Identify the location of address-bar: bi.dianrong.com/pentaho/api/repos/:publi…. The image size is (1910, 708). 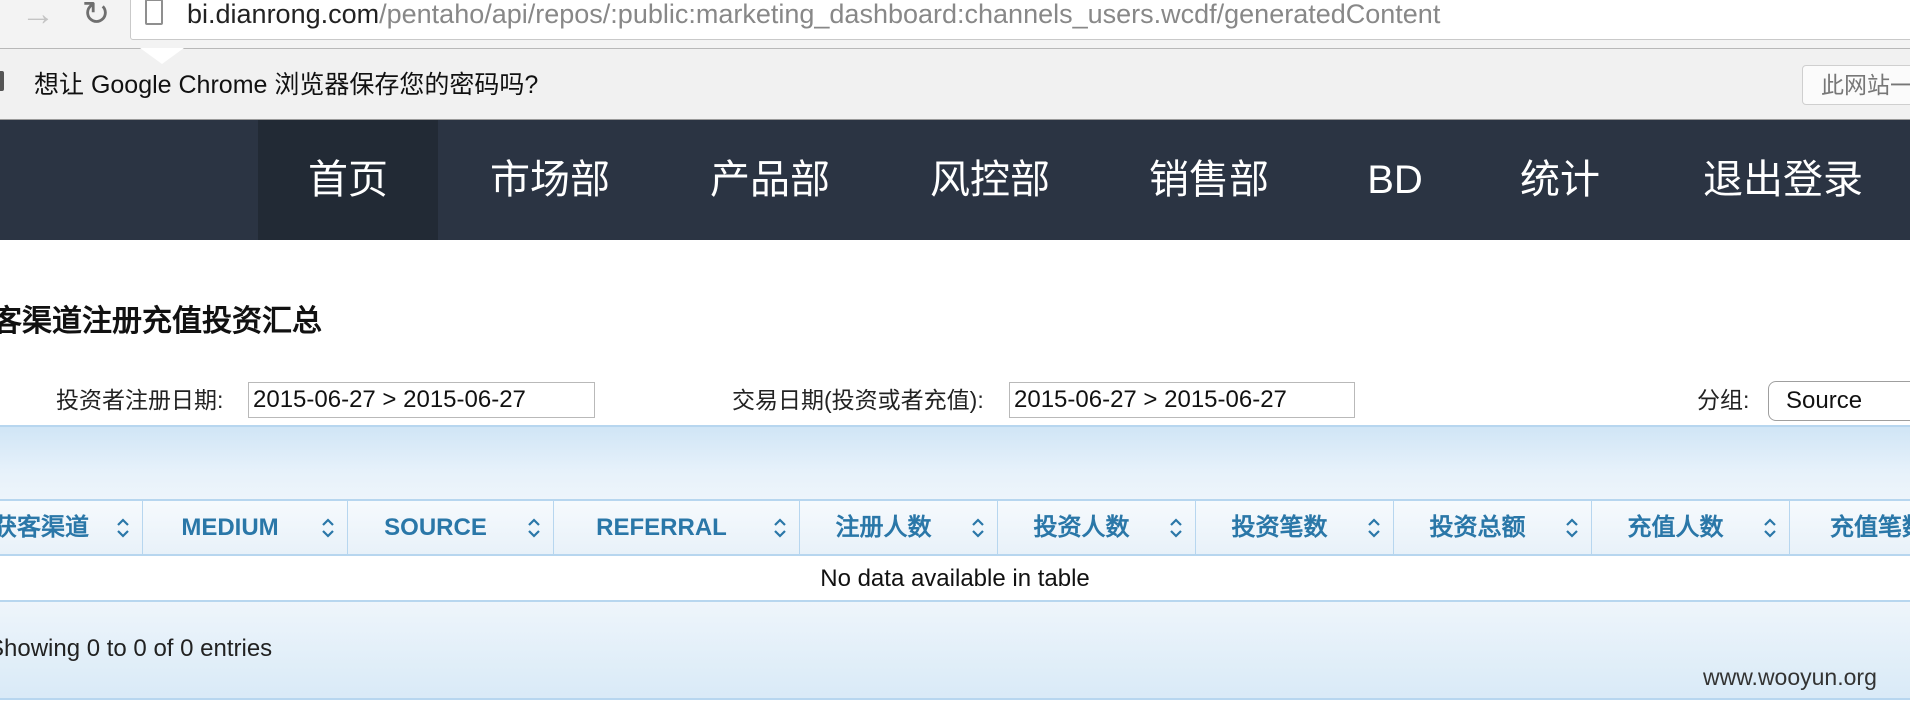
(1020, 20).